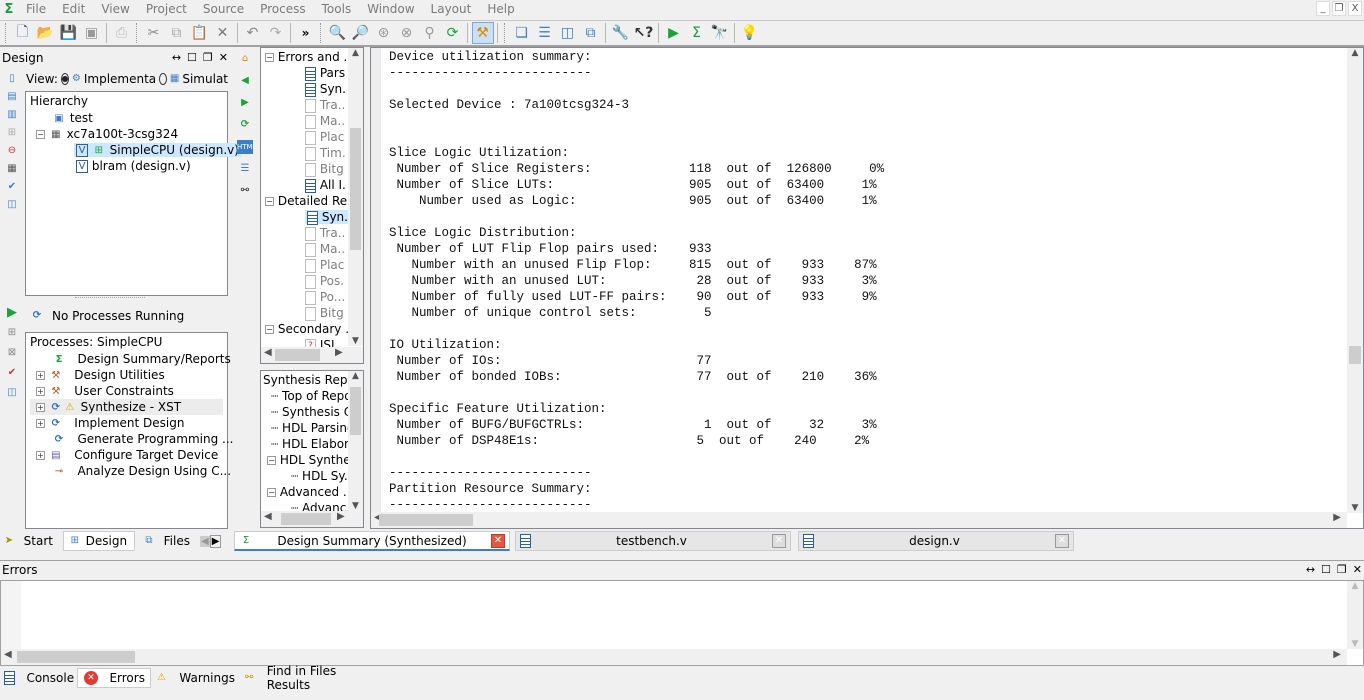 This screenshot has width=1364, height=700. What do you see at coordinates (859, 520) in the screenshot?
I see `editor-horizontal-scrollbar: ◀ ▶` at bounding box center [859, 520].